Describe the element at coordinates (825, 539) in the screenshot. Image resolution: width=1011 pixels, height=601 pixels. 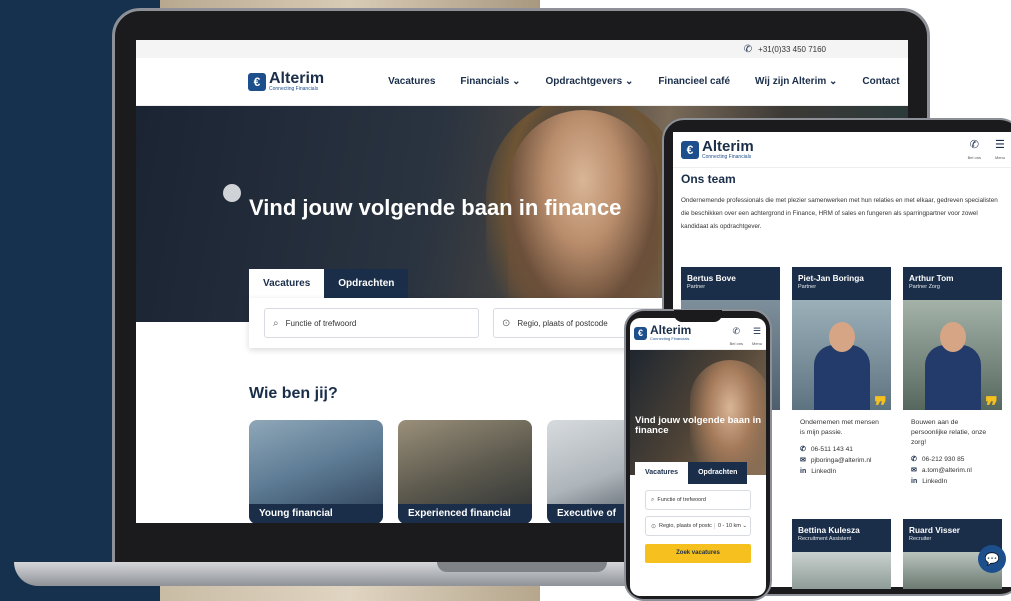
I see `member-role: Recruitment Assistent` at that location.